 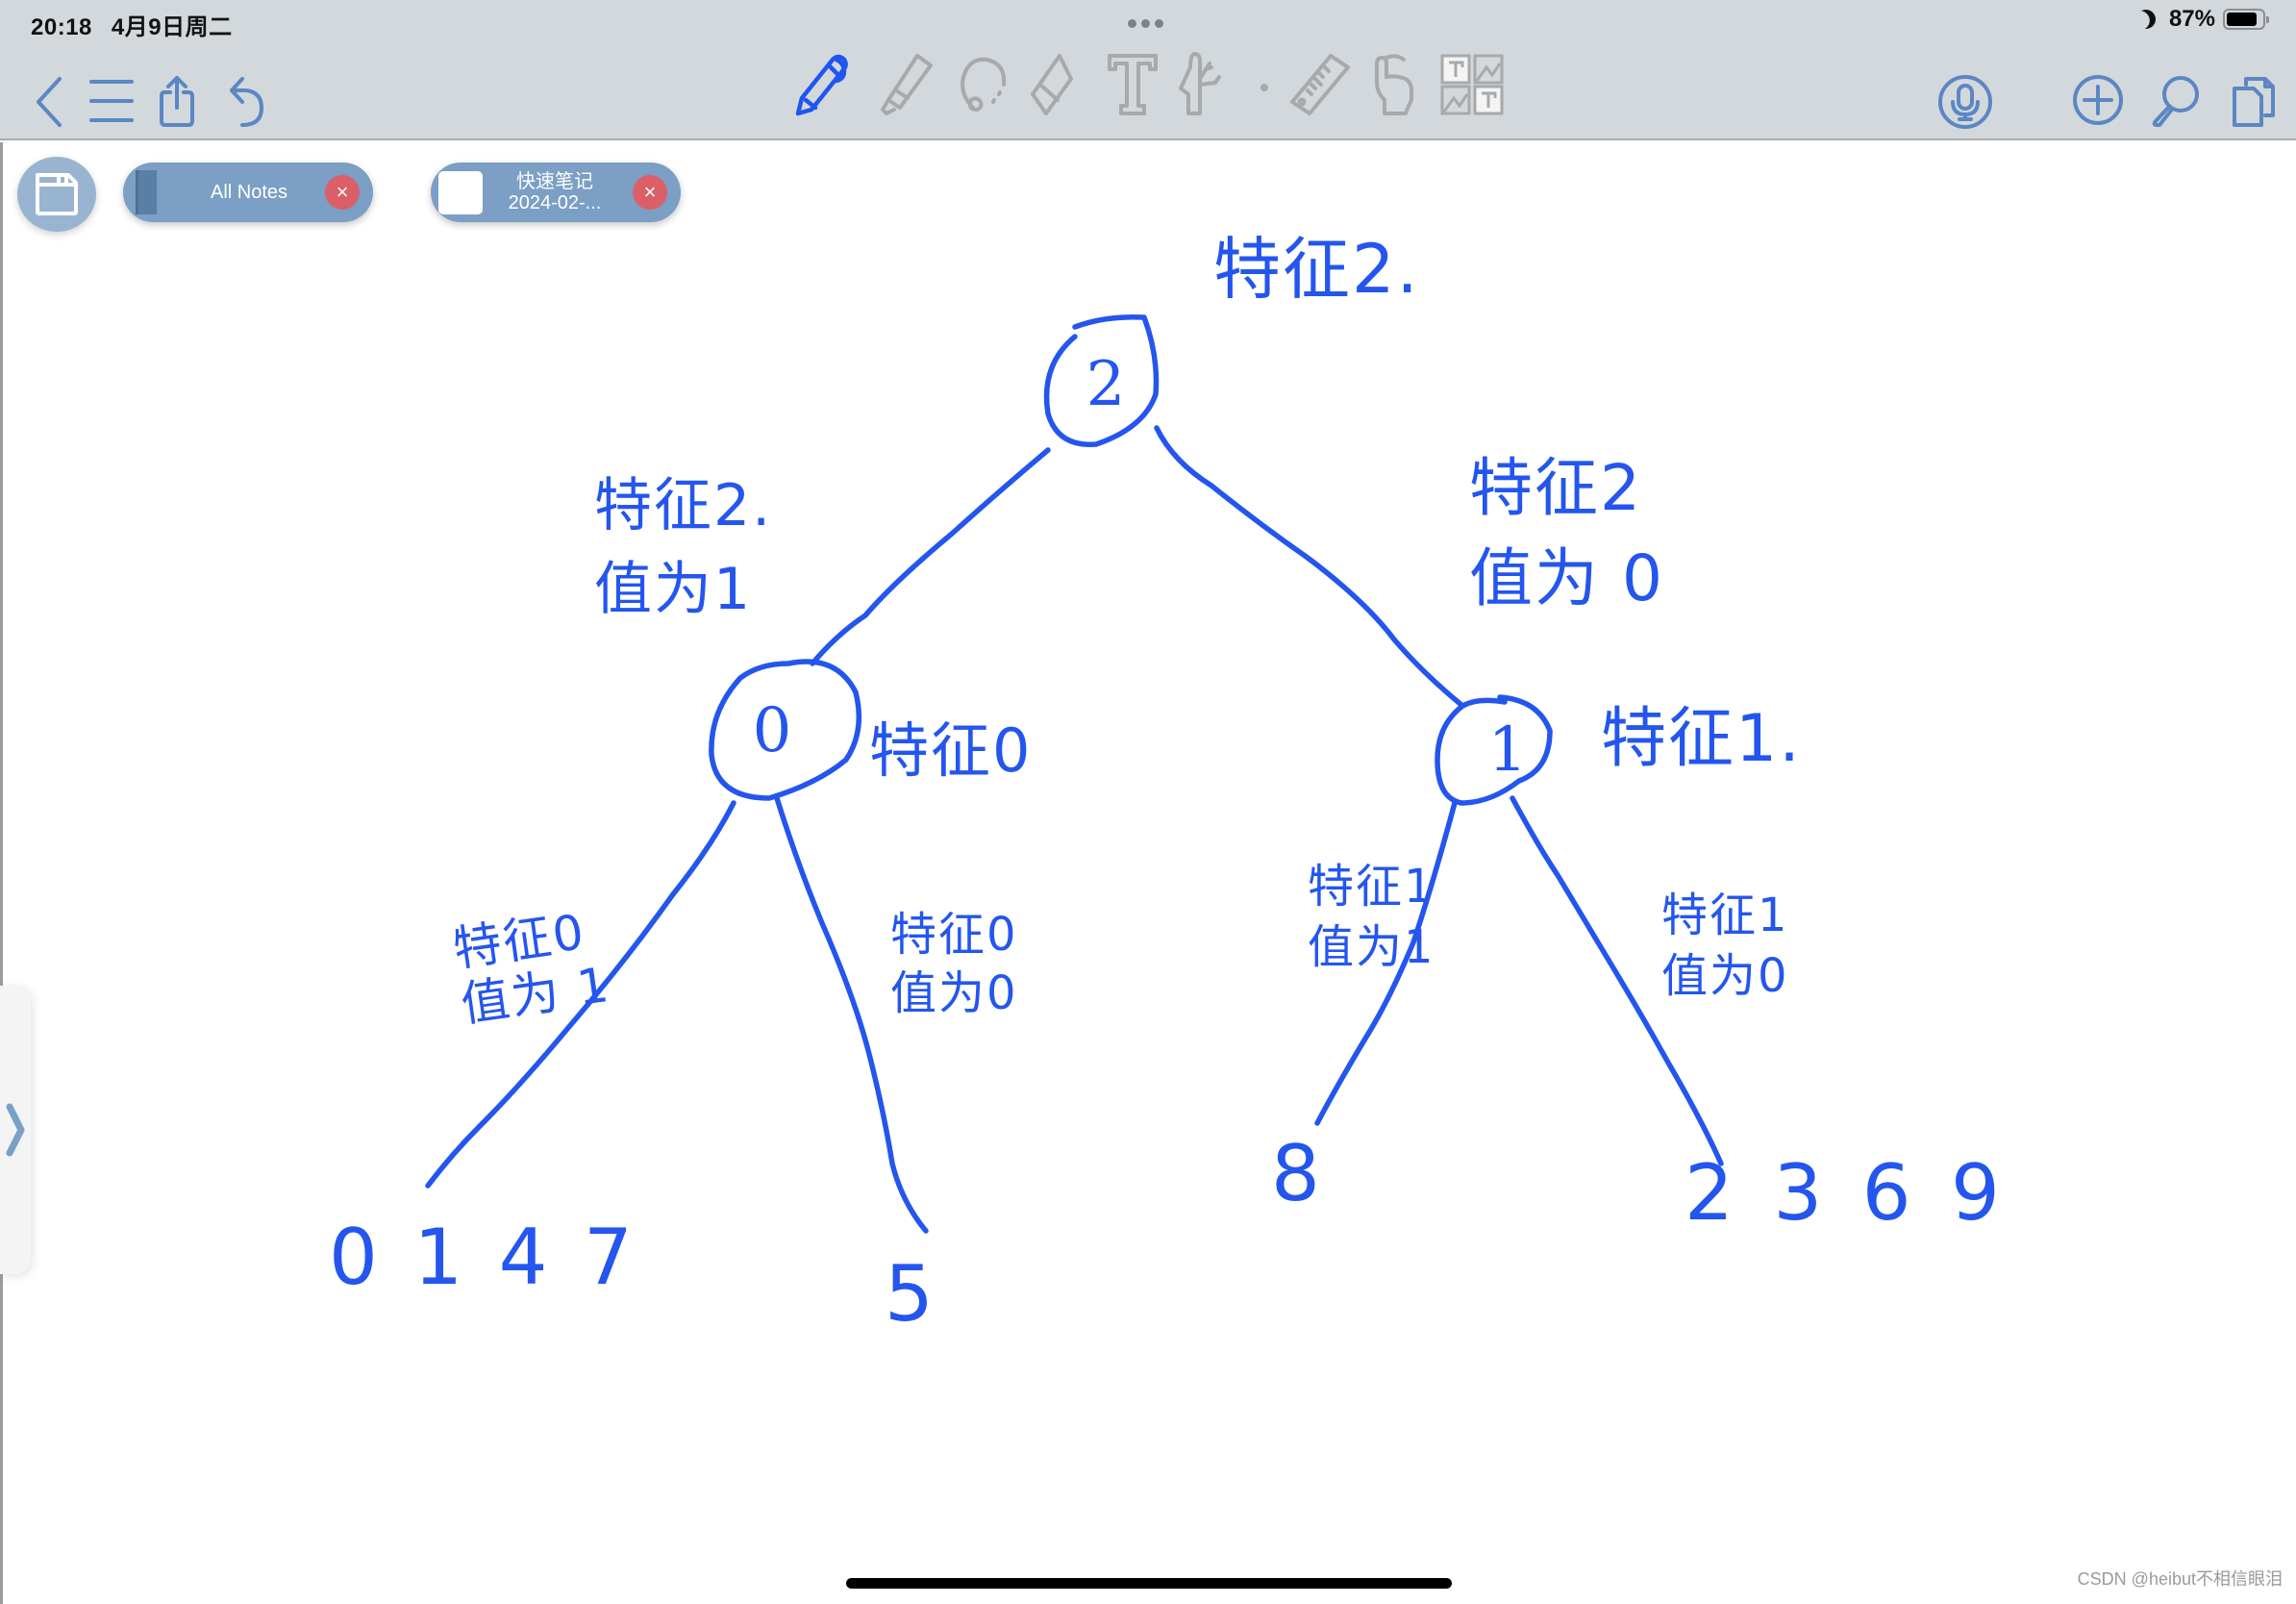 What do you see at coordinates (49, 102) in the screenshot?
I see `back-chevron-icon` at bounding box center [49, 102].